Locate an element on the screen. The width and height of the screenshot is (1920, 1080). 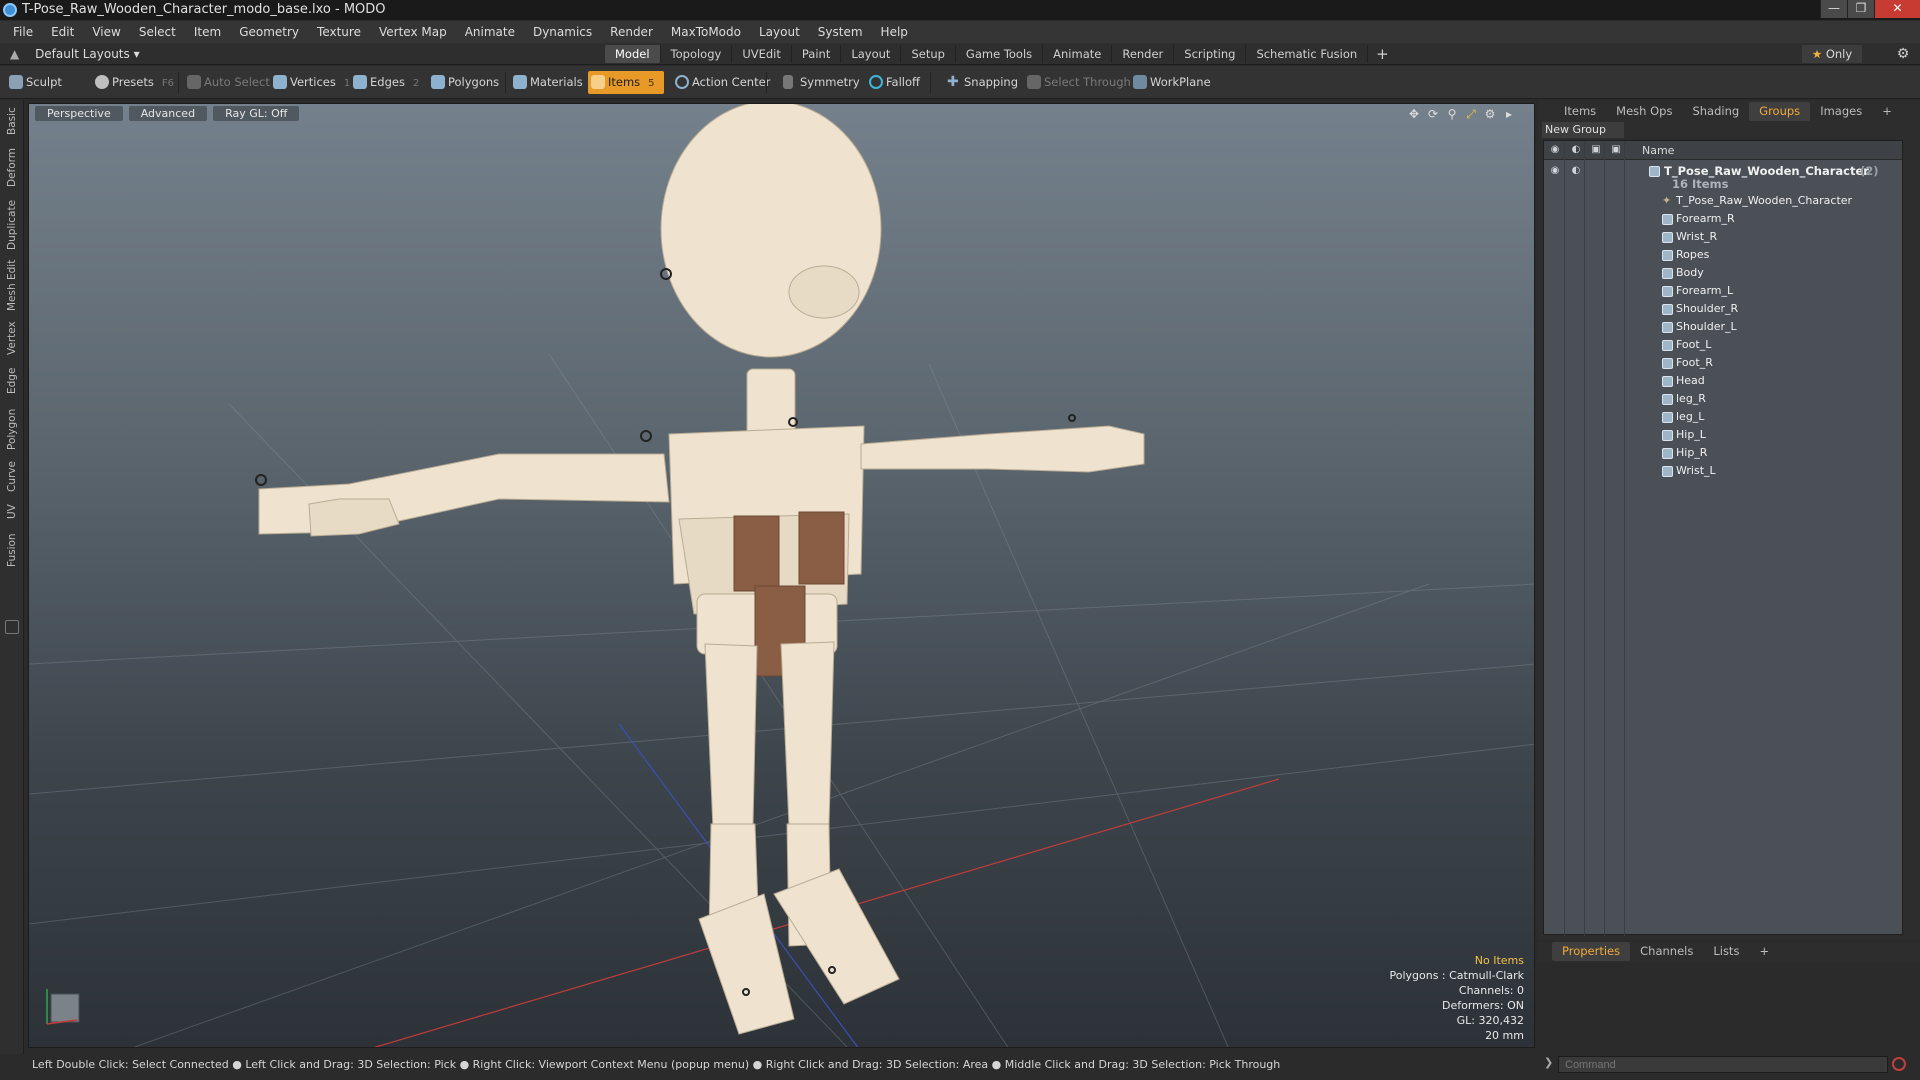
menu-edit: Edit is located at coordinates (62, 32).